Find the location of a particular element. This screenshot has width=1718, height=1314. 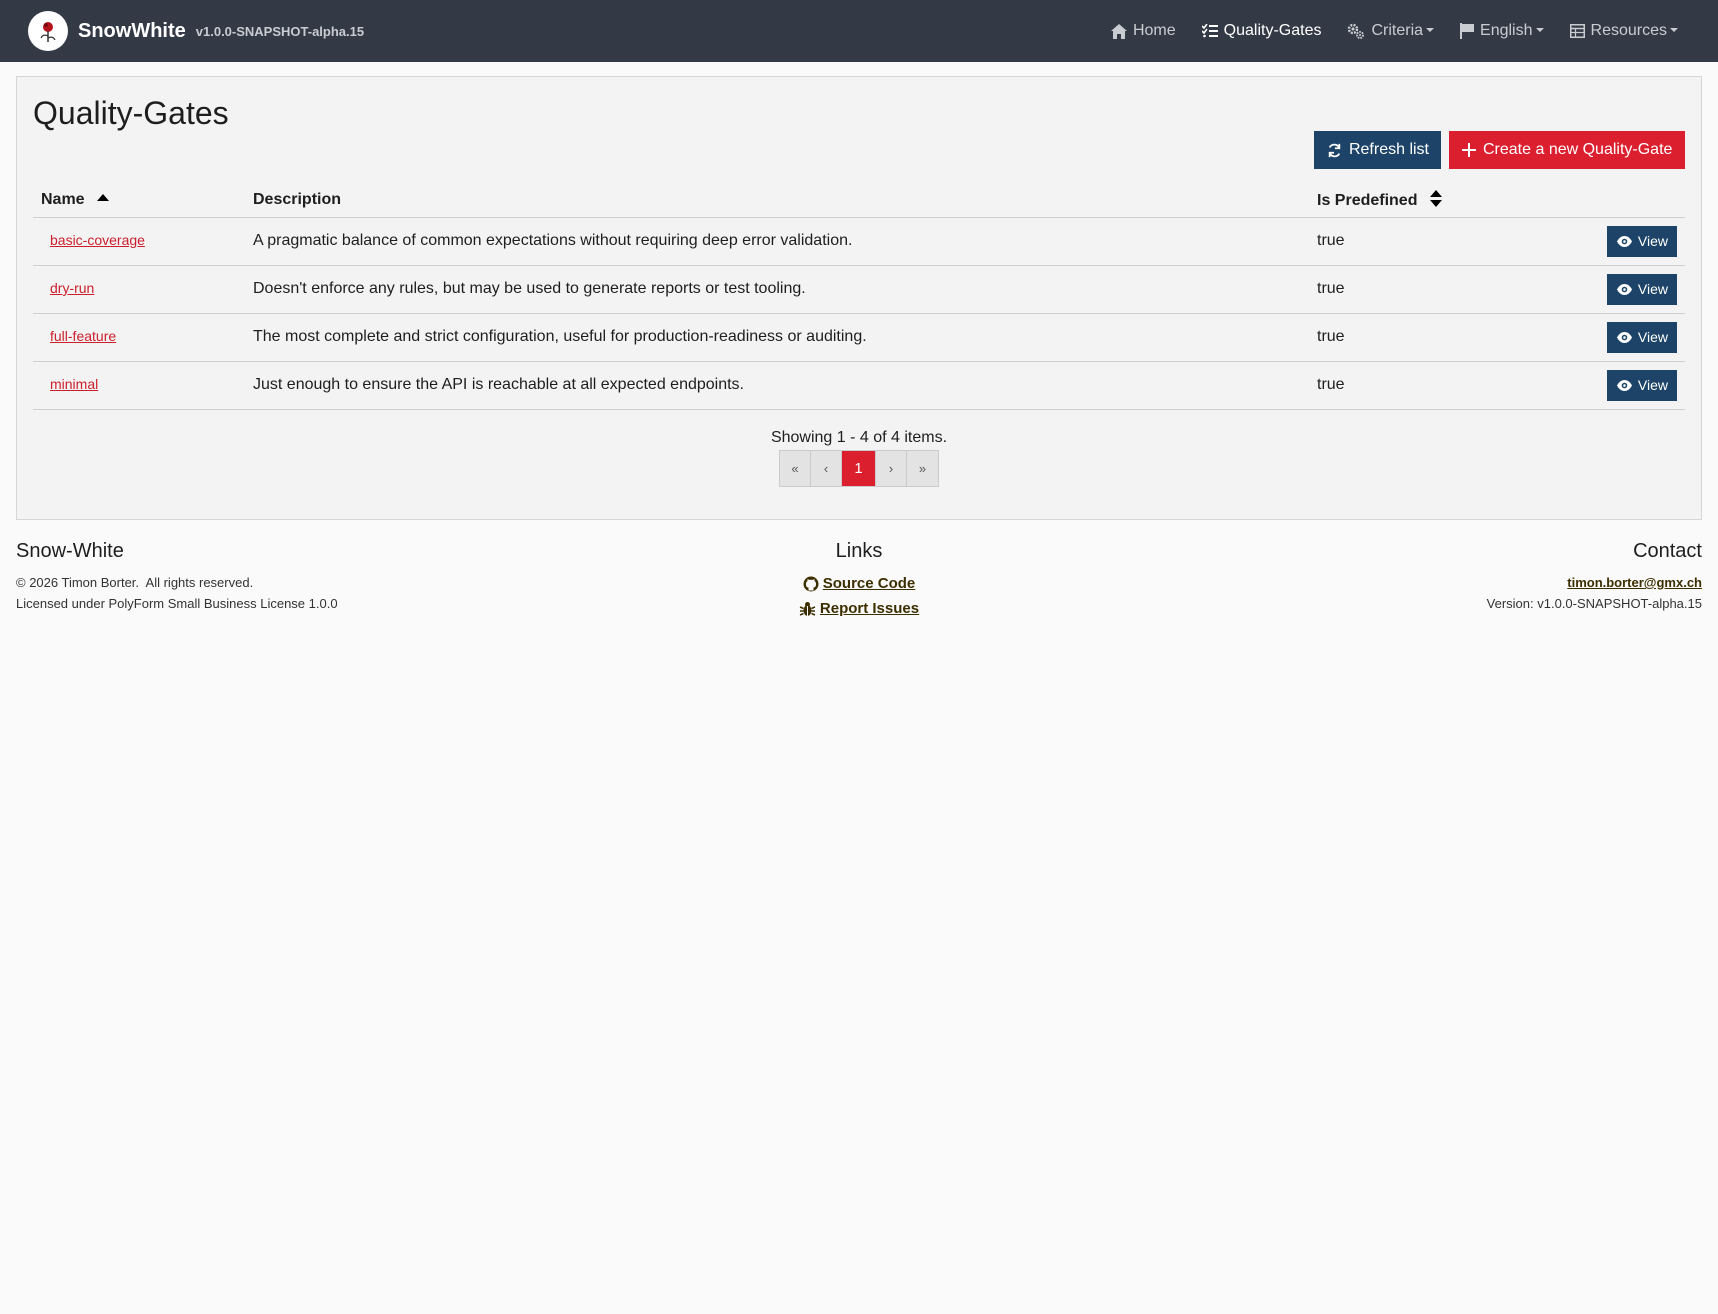

flag-icon is located at coordinates (1467, 31).